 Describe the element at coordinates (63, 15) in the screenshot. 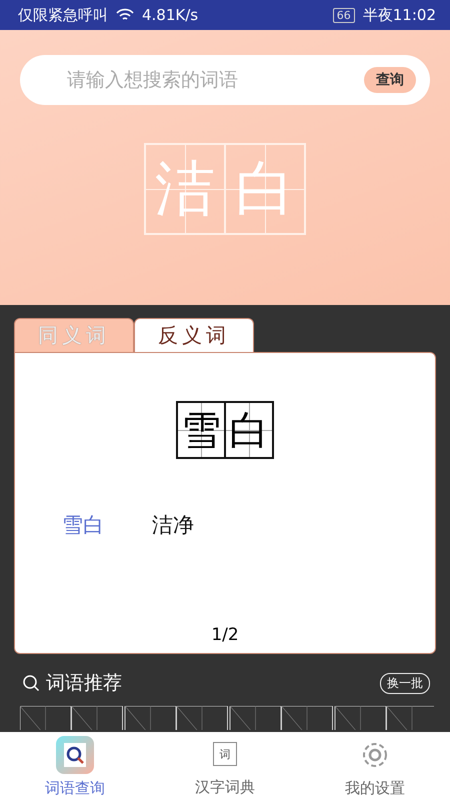

I see `status-text: 仅限紧急呼叫` at that location.